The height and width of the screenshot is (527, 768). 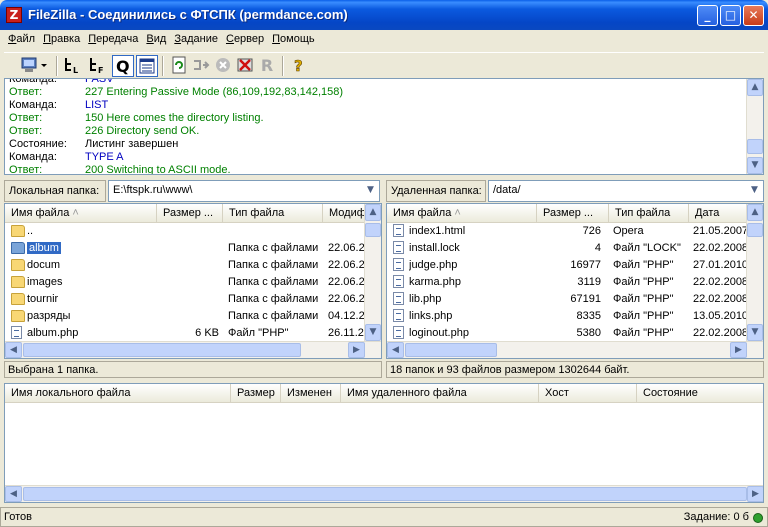 What do you see at coordinates (61, 39) in the screenshot?
I see `menu-edit: Правка` at bounding box center [61, 39].